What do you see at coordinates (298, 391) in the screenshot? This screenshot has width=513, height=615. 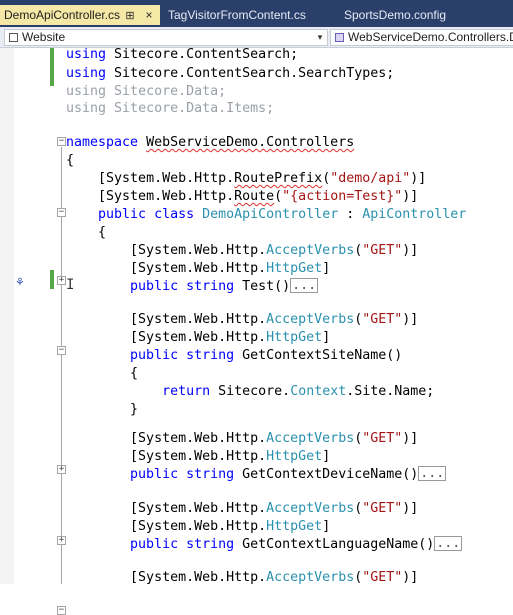 I see `code-line: return Sitecore.Context.Site.Name;` at bounding box center [298, 391].